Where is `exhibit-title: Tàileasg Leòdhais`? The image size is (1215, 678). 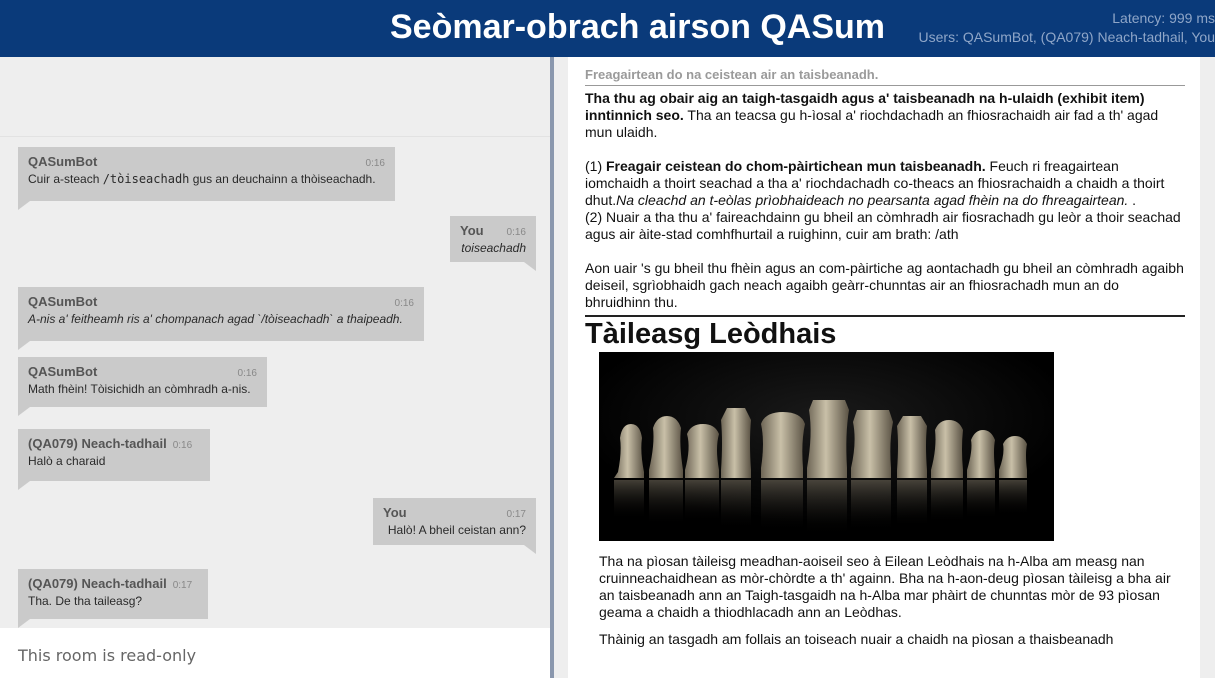
exhibit-title: Tàileasg Leòdhais is located at coordinates (885, 332).